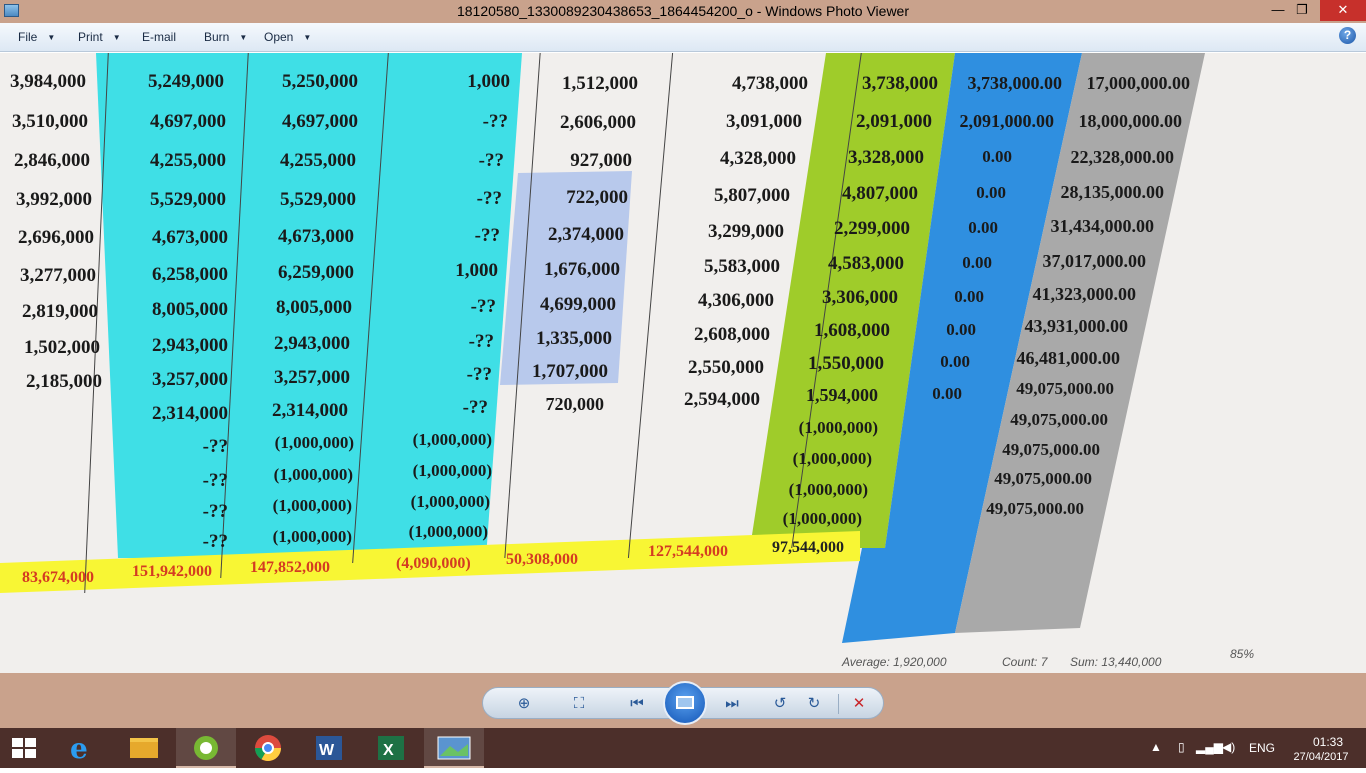 This screenshot has width=1366, height=773. Describe the element at coordinates (685, 703) in the screenshot. I see `slideshow-button` at that location.